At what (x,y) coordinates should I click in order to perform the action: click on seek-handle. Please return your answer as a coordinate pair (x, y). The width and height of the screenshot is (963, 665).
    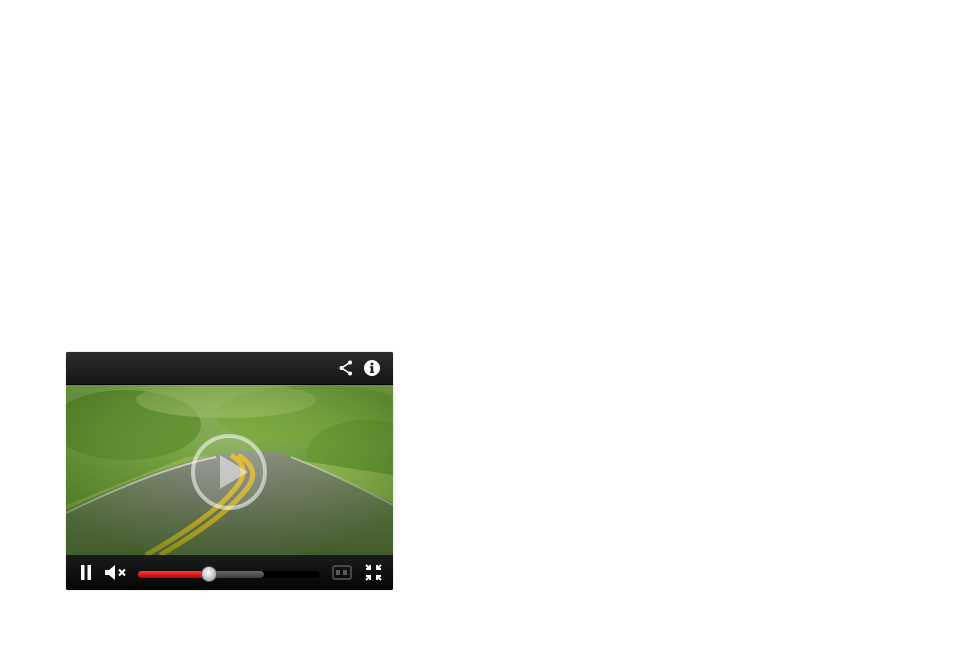
    Looking at the image, I should click on (209, 574).